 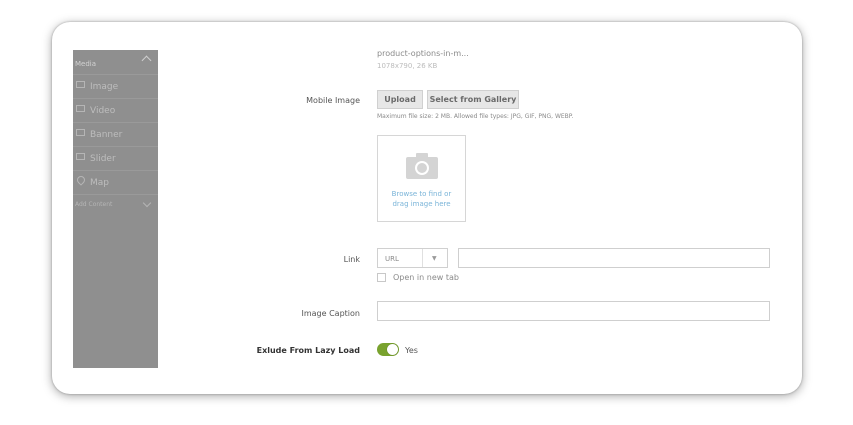 What do you see at coordinates (308, 350) in the screenshot?
I see `lazy-load-label: Exlude From Lazy Load` at bounding box center [308, 350].